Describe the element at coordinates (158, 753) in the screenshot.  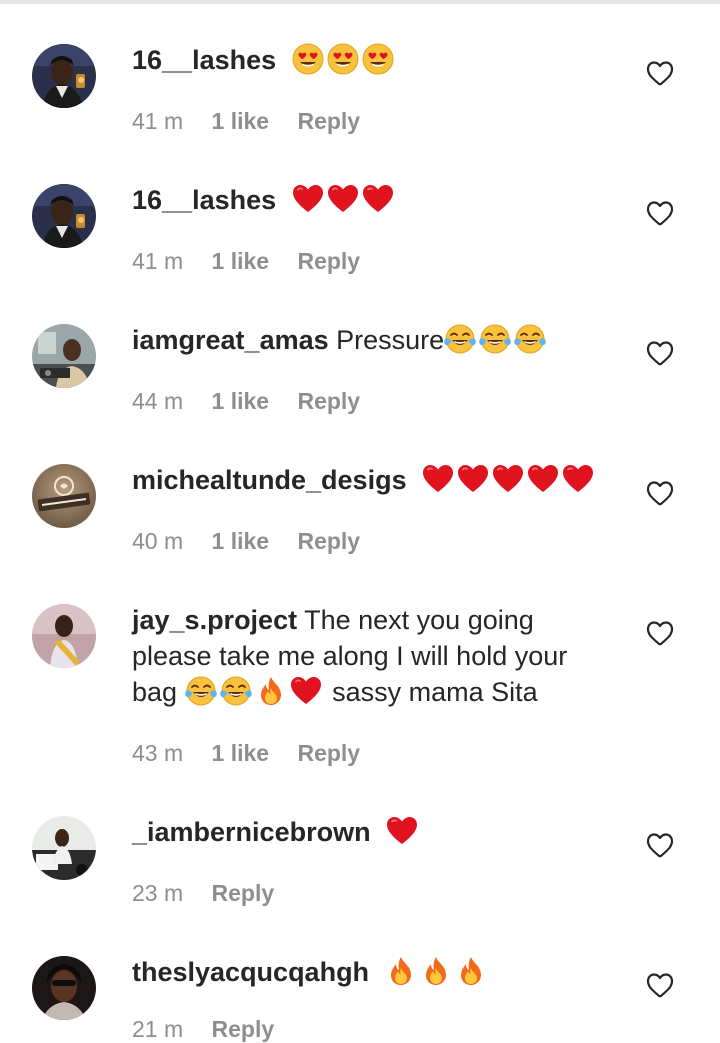
I see `comment-time: 43 m` at that location.